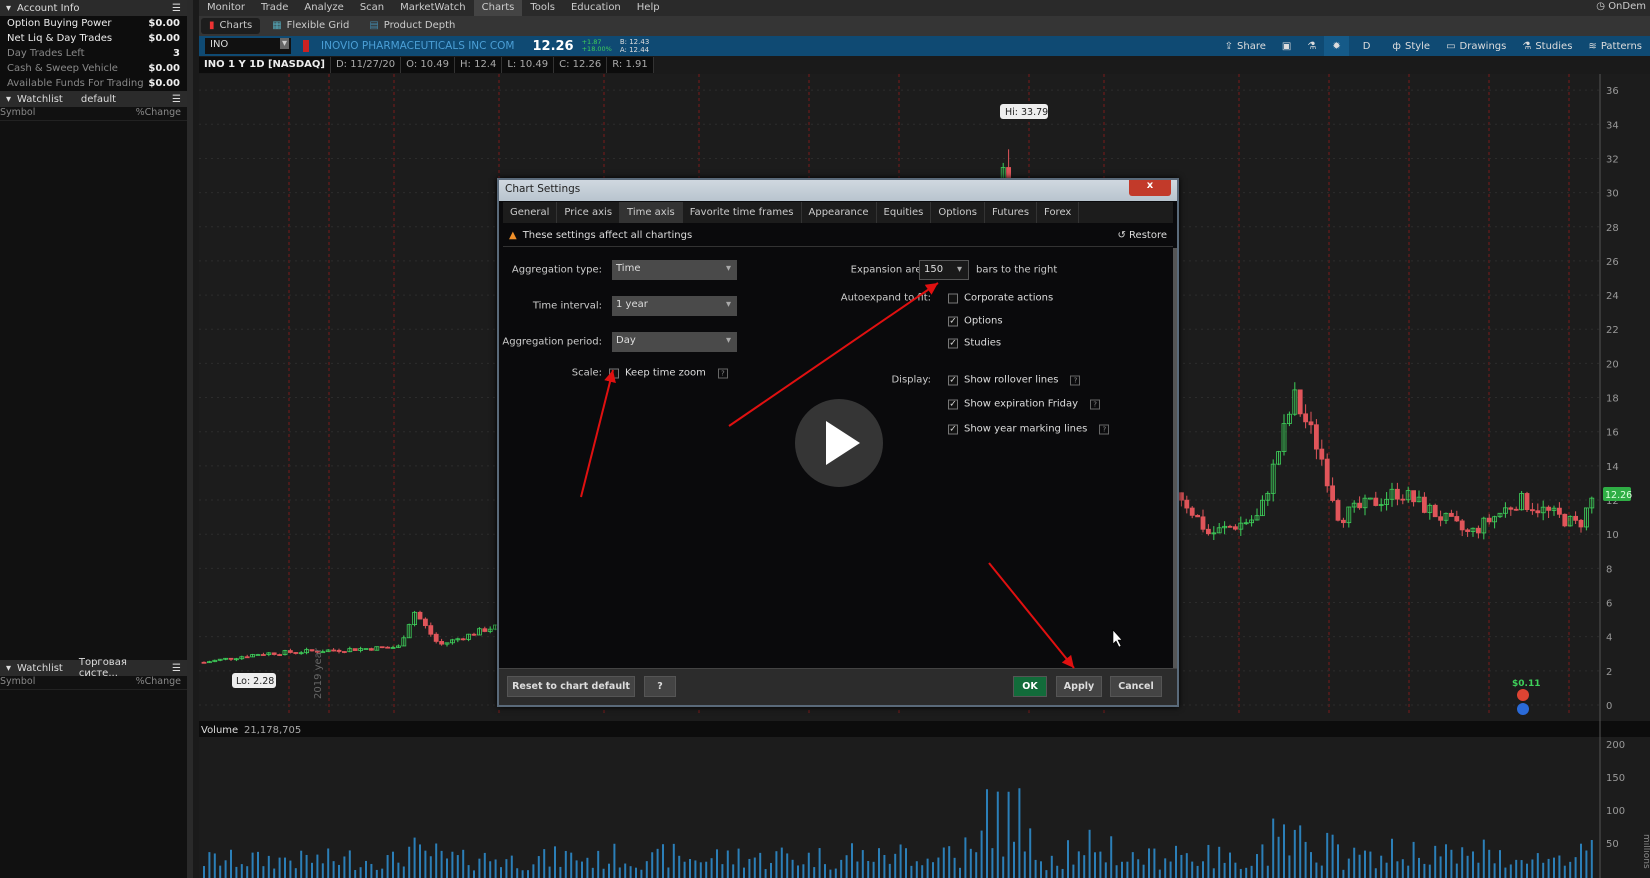  I want to click on menu-trade: Trade, so click(274, 8).